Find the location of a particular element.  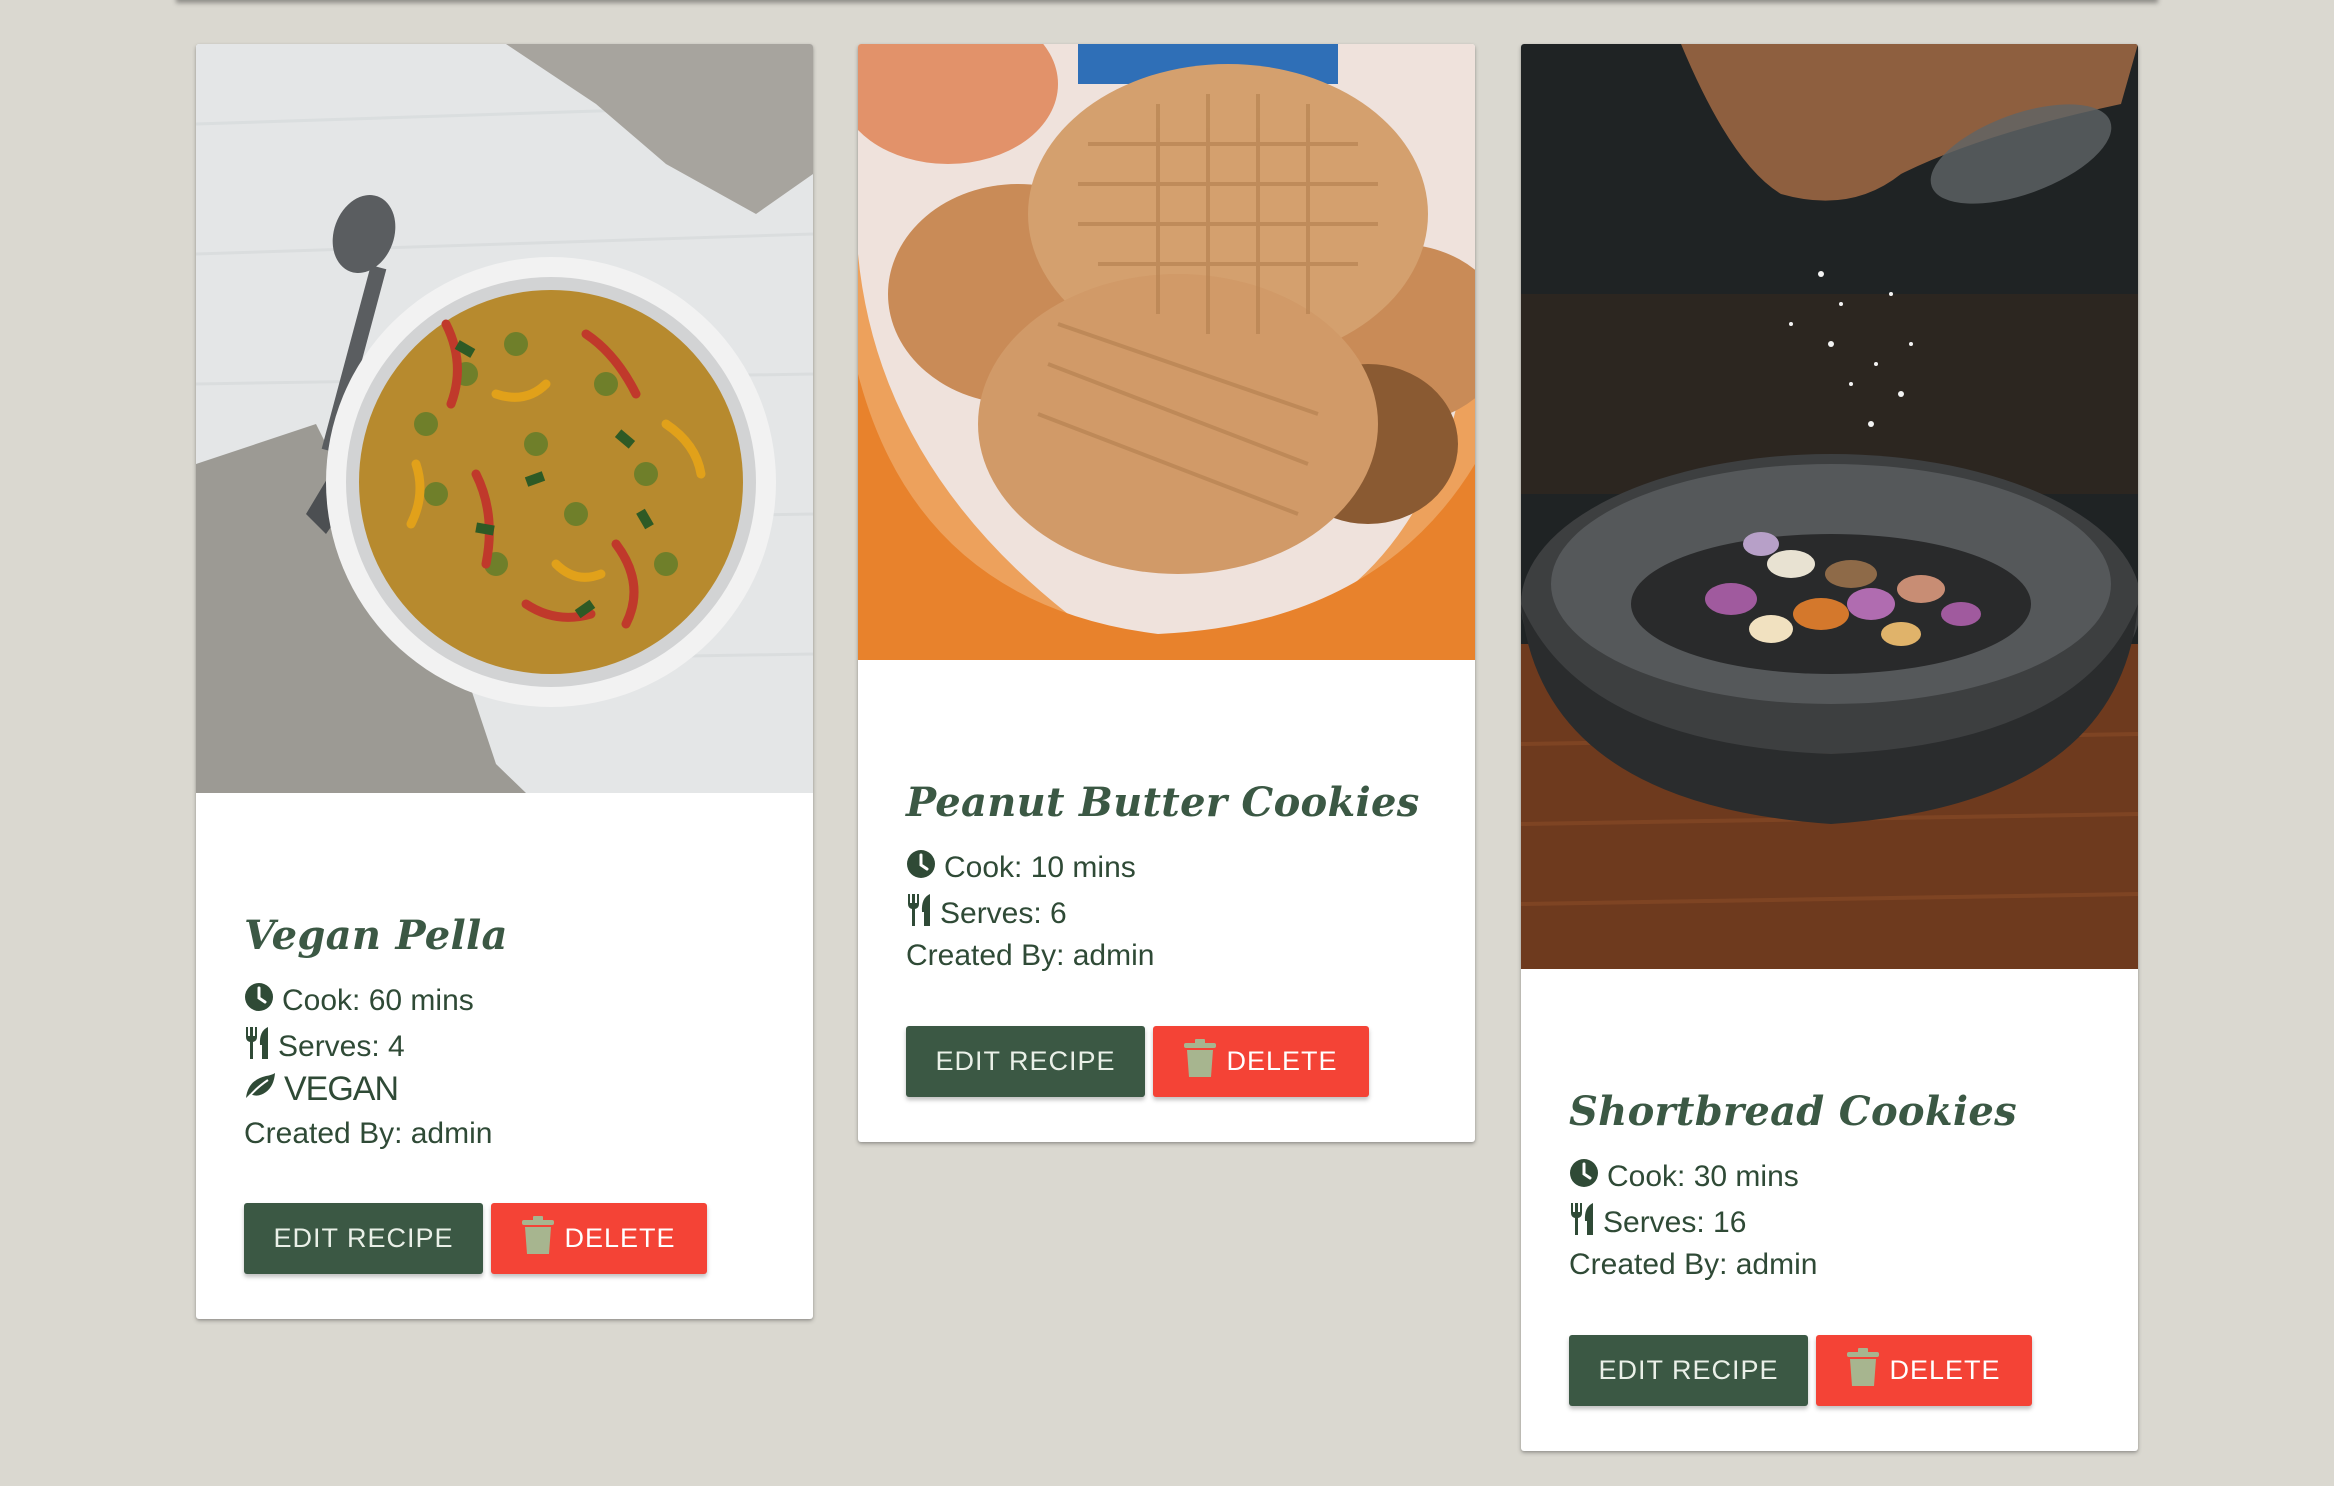

leaf-icon is located at coordinates (260, 1089).